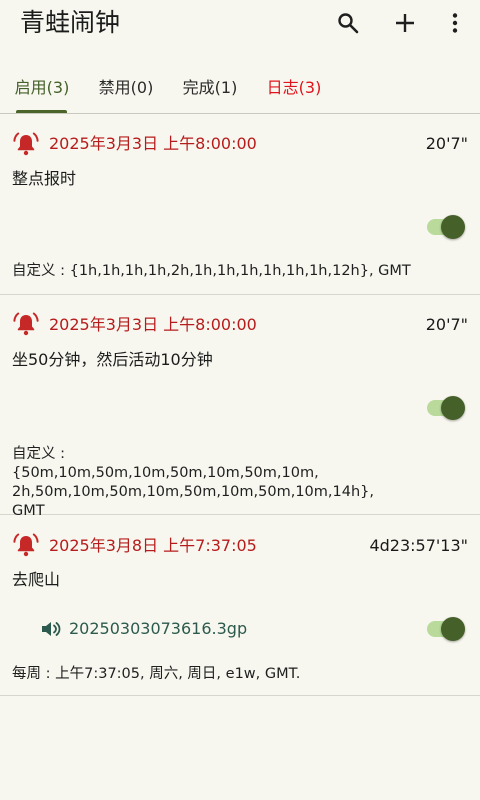  Describe the element at coordinates (112, 359) in the screenshot. I see `alarm-label: 坐50分钟，然后活动10分钟` at that location.